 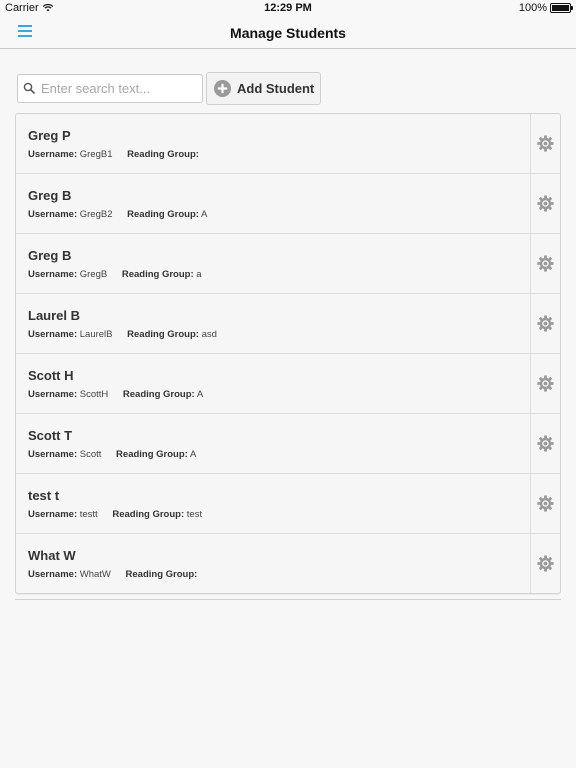 I want to click on clock: 12:29 PM, so click(x=288, y=8).